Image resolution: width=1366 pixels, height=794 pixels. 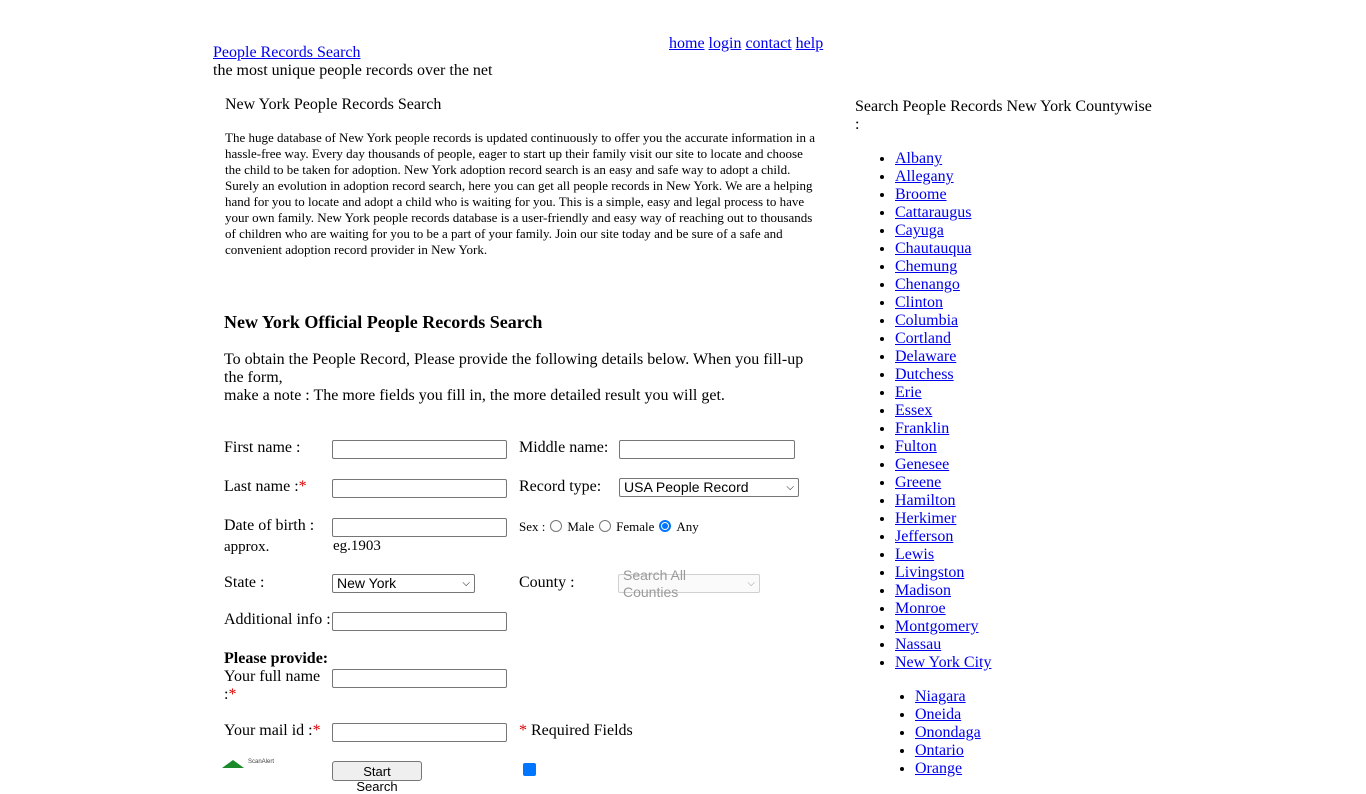 I want to click on sex-any-label: Any, so click(x=687, y=526).